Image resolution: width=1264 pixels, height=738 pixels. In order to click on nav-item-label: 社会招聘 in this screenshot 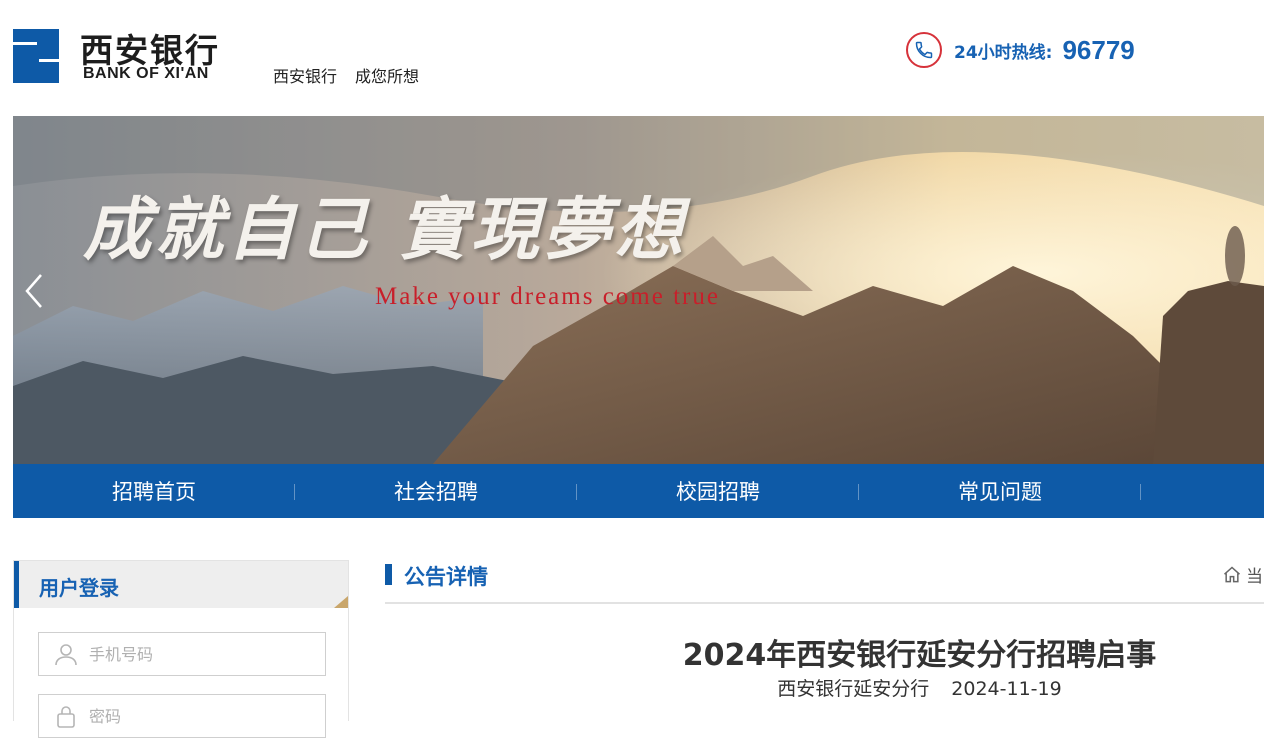, I will do `click(436, 492)`.